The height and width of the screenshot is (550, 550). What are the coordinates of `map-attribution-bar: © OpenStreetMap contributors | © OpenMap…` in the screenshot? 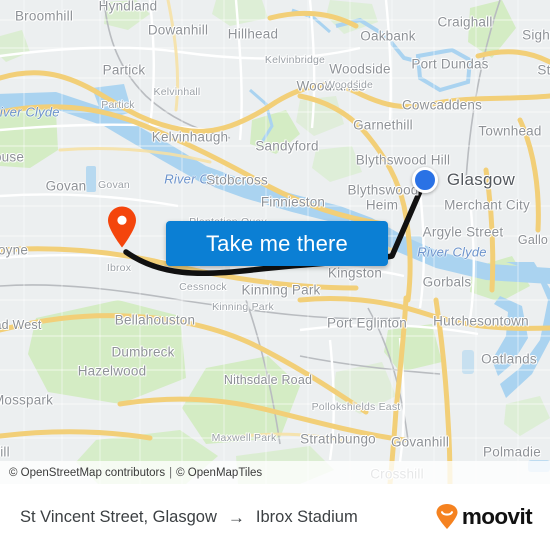 It's located at (275, 472).